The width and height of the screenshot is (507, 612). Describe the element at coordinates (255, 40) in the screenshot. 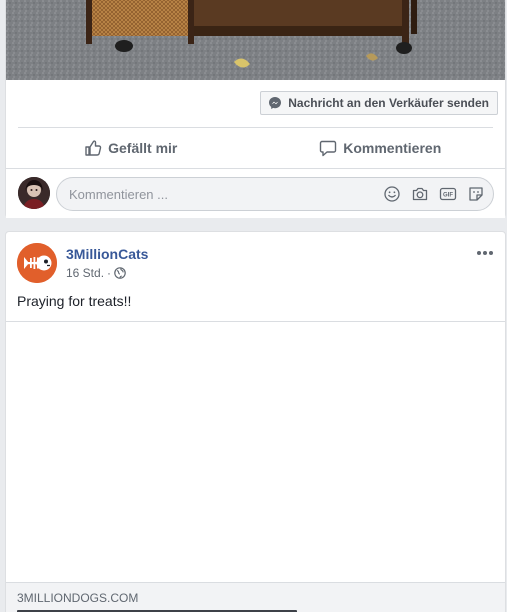

I see `post-photo` at that location.